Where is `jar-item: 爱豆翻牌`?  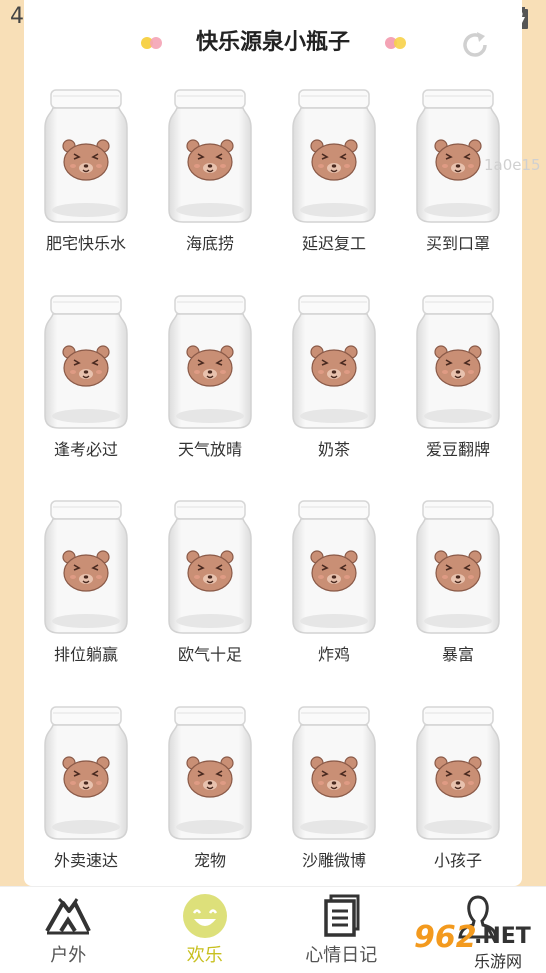
jar-item: 爱豆翻牌 is located at coordinates (458, 397).